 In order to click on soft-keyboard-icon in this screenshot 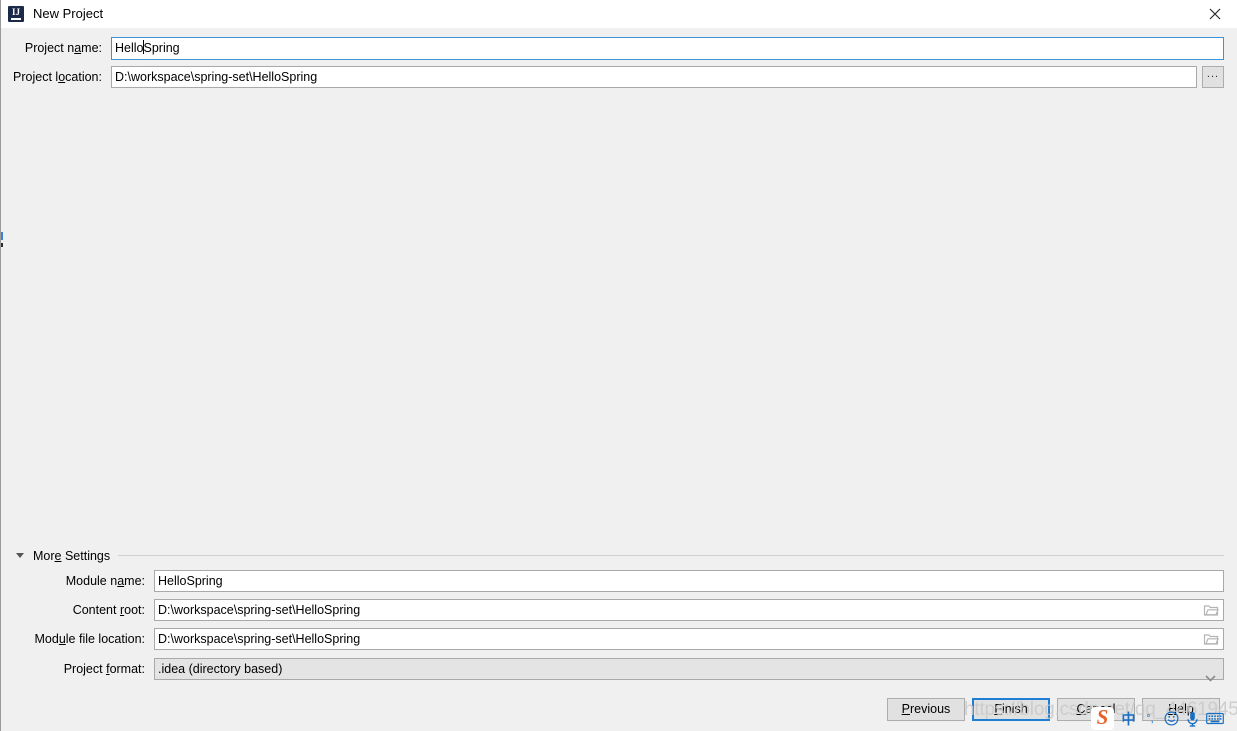, I will do `click(1215, 718)`.